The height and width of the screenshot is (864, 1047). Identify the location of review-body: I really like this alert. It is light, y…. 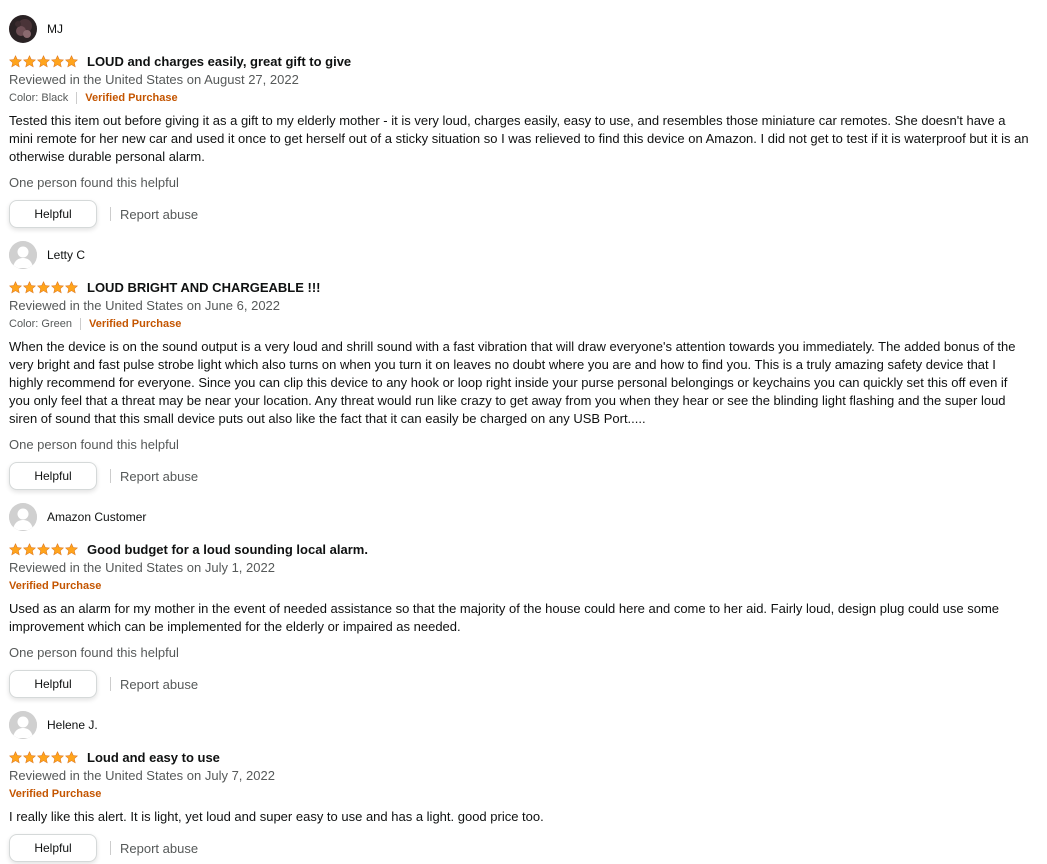
(276, 816).